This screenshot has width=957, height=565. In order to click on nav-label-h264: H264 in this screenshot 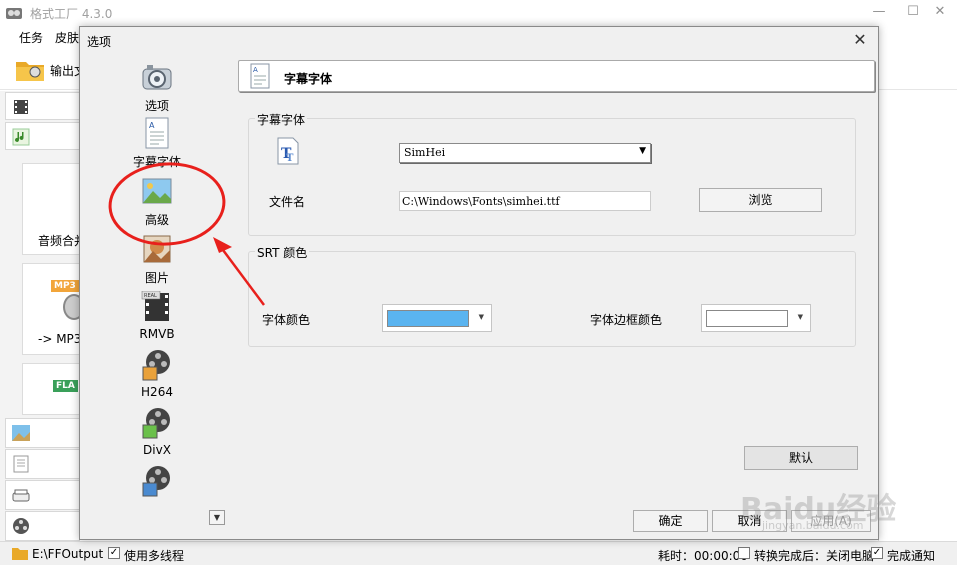, I will do `click(157, 392)`.